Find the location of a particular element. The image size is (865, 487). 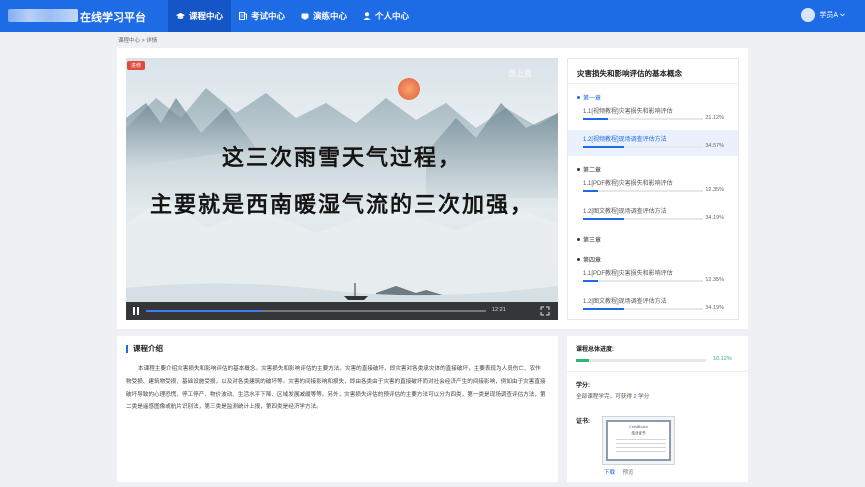

lesson-percent: 34.57% is located at coordinates (714, 146).